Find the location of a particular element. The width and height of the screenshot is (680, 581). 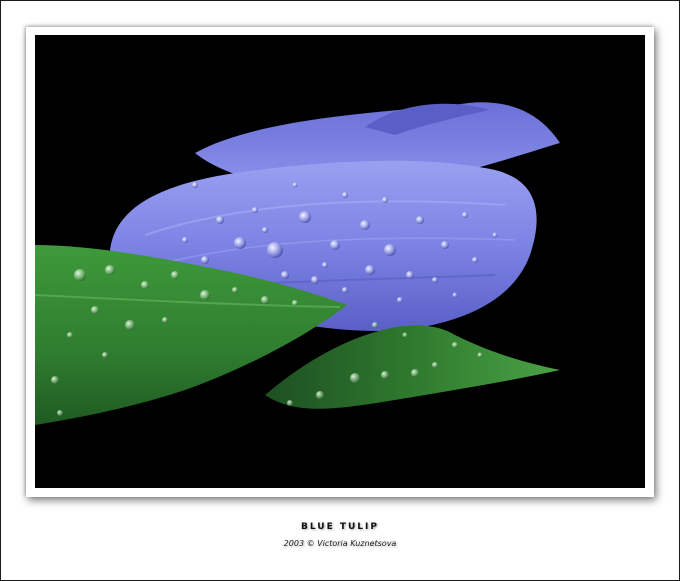

photo-credit: 2003 © Victoria Kuznetsova is located at coordinates (340, 543).